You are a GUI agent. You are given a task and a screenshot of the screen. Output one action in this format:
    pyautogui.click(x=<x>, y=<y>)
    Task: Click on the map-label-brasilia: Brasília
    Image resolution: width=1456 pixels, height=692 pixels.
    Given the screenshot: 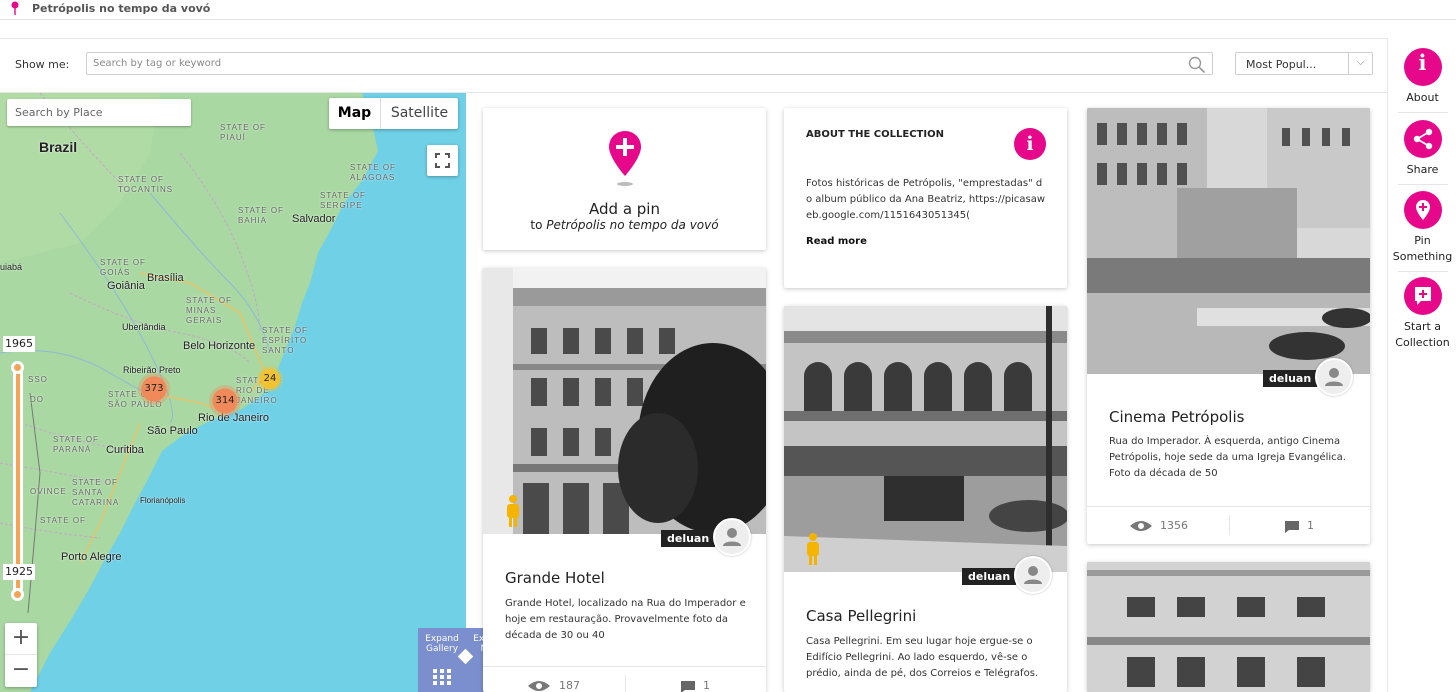 What is the action you would take?
    pyautogui.click(x=165, y=278)
    